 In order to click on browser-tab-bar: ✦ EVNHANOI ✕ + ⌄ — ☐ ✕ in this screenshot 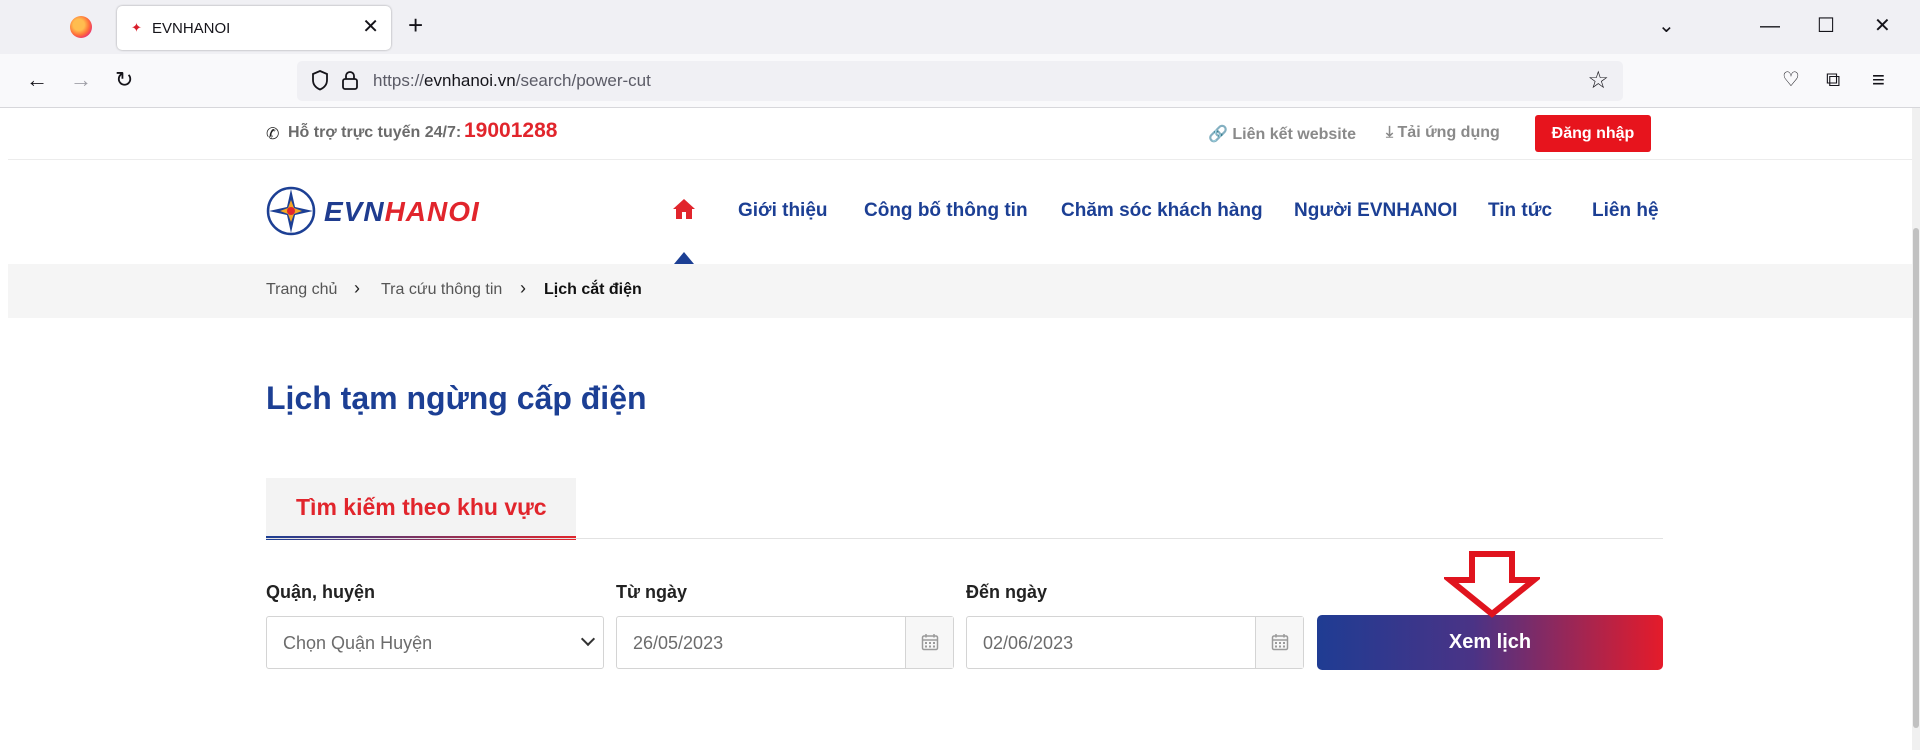, I will do `click(960, 27)`.